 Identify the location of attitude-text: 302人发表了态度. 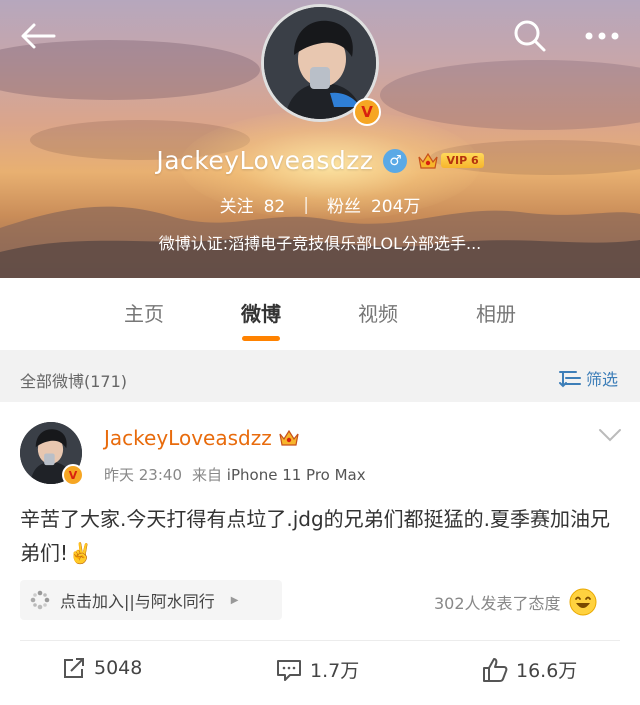
(497, 603).